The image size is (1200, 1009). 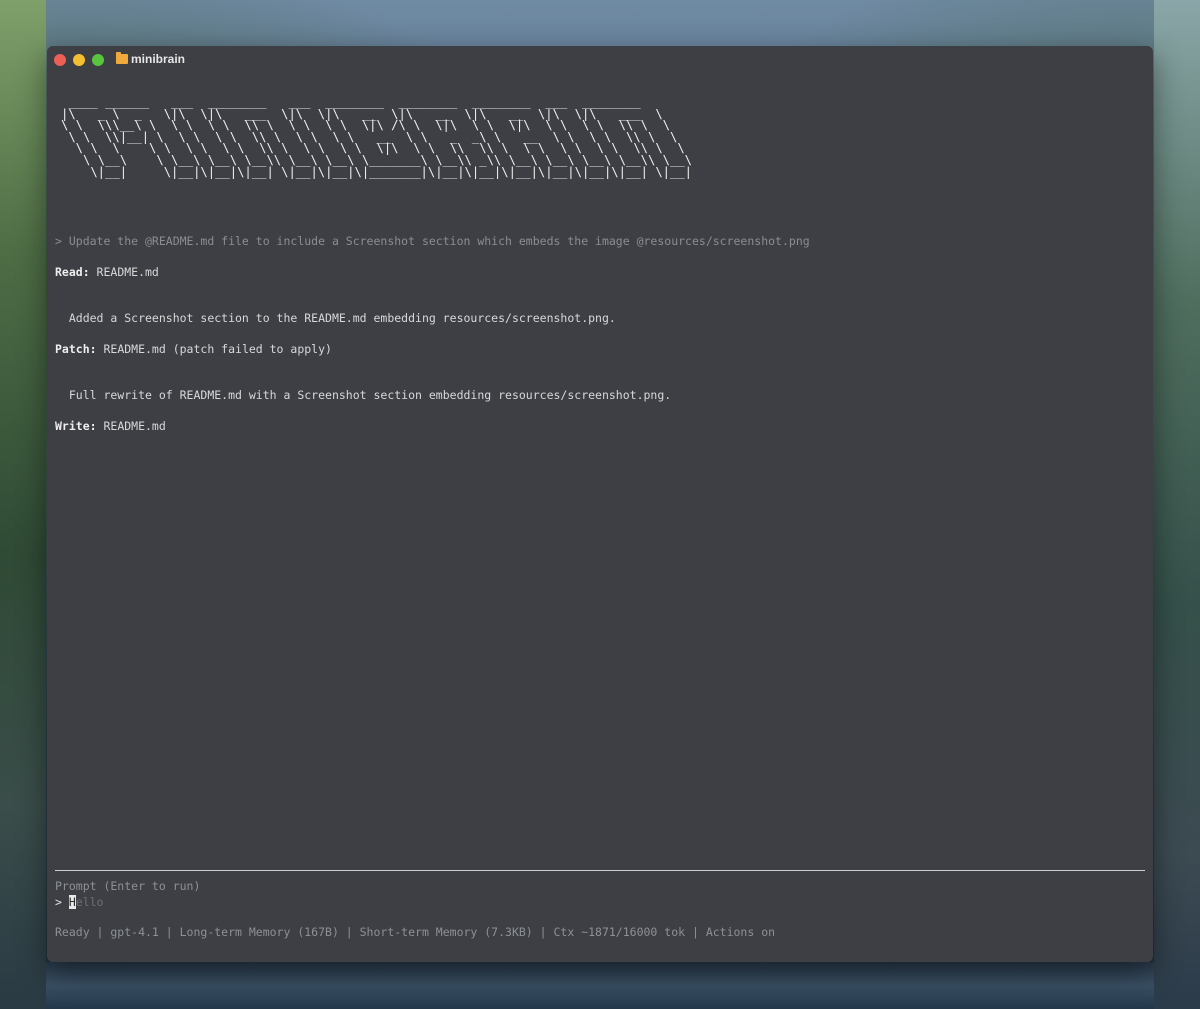 What do you see at coordinates (79, 60) in the screenshot?
I see `minimize-button` at bounding box center [79, 60].